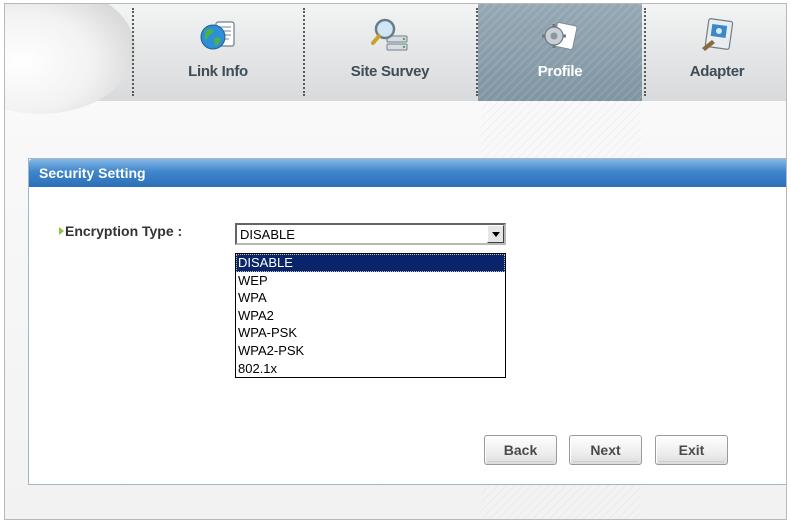 The image size is (791, 523). I want to click on dropdown-option-wpa: WPA, so click(370, 298).